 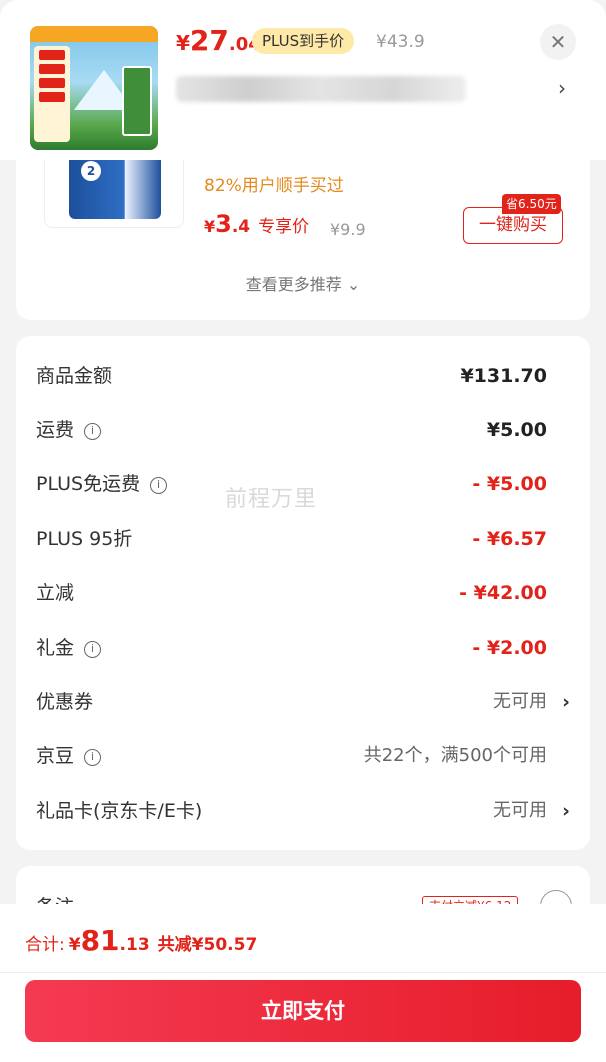 I want to click on selected-spec-blurred, so click(x=321, y=89).